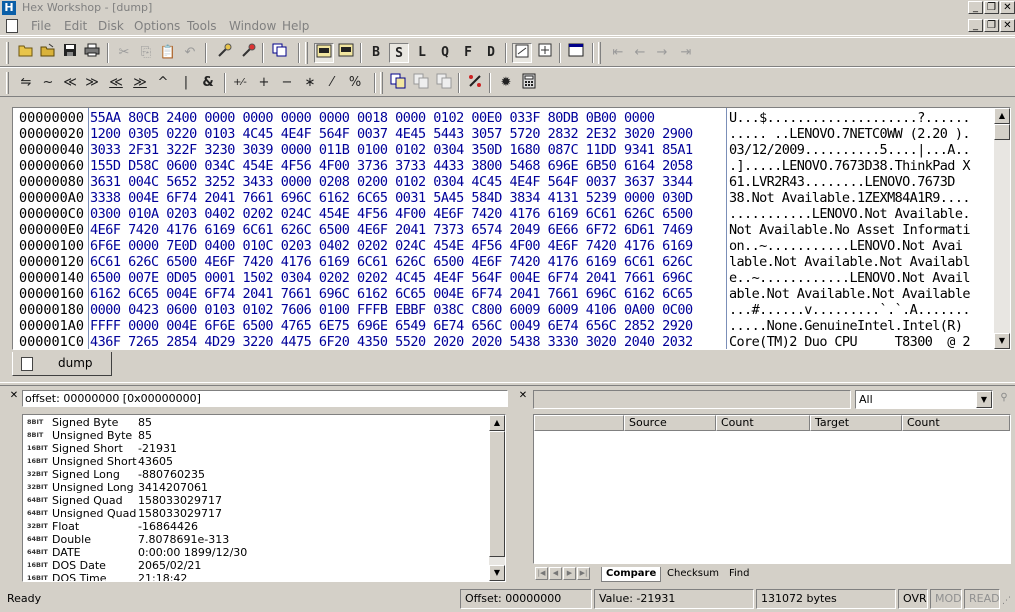 This screenshot has height=612, width=1015. What do you see at coordinates (202, 26) in the screenshot?
I see `menu-tools: Tools` at bounding box center [202, 26].